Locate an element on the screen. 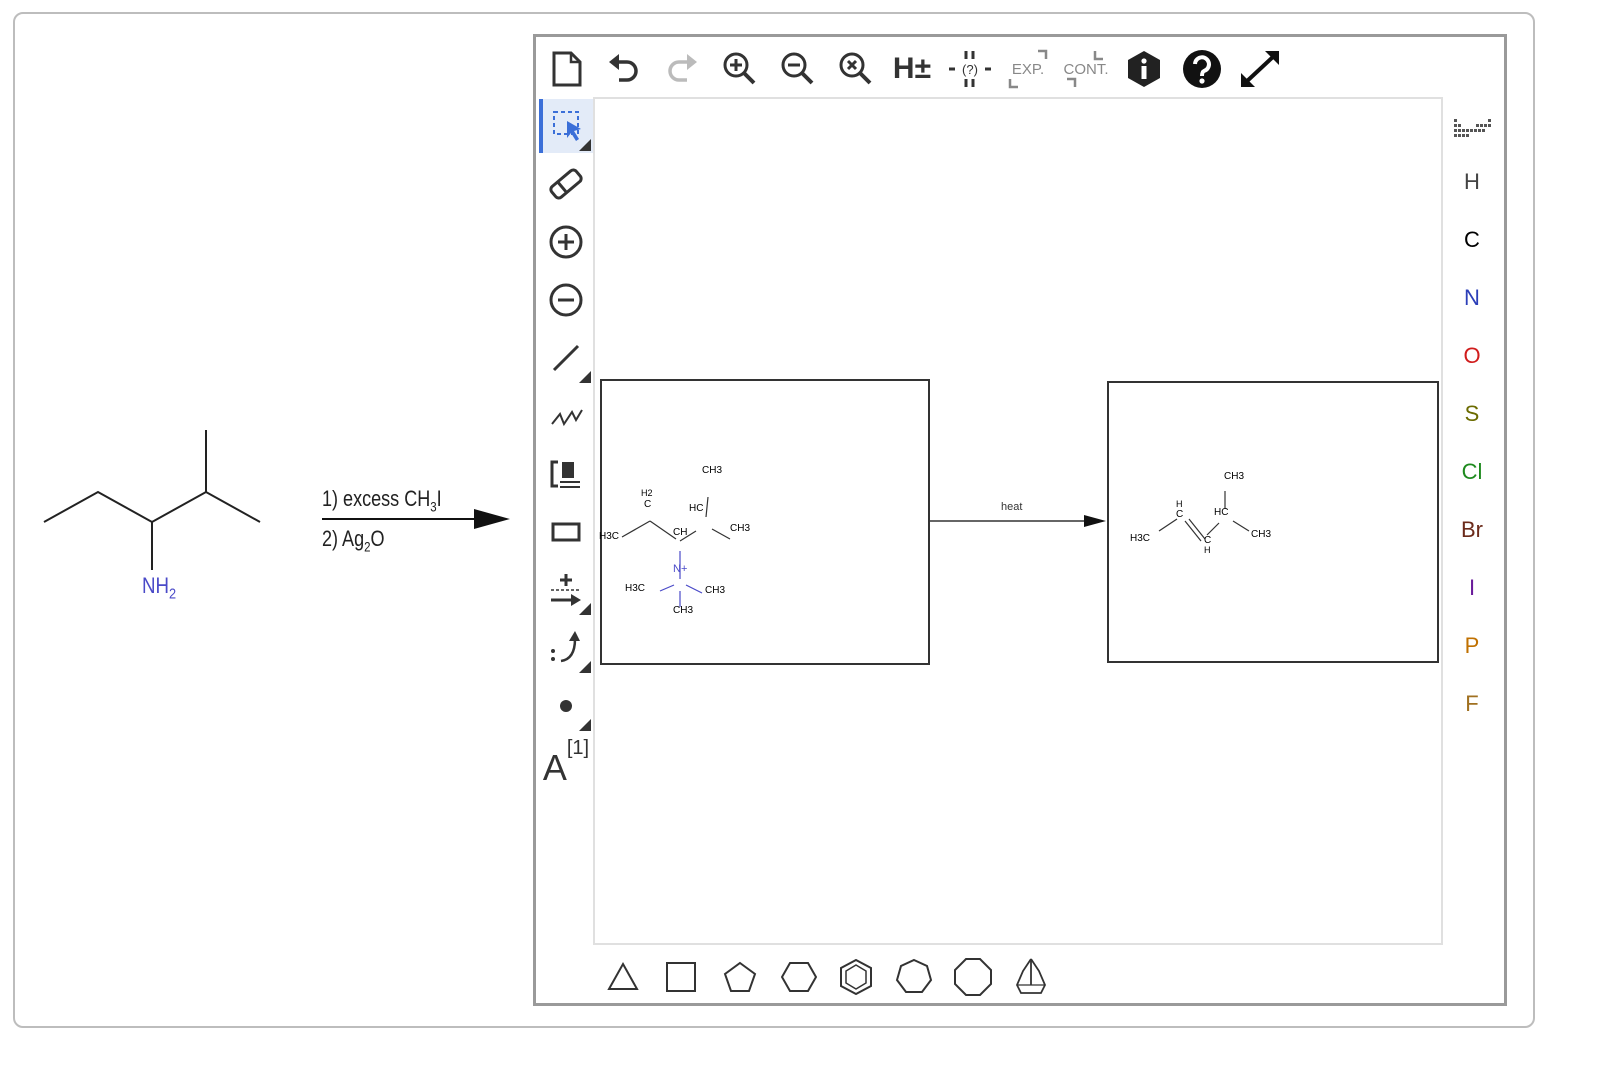 Image resolution: width=1624 pixels, height=1068 pixels. heat-label: heat is located at coordinates (1012, 507).